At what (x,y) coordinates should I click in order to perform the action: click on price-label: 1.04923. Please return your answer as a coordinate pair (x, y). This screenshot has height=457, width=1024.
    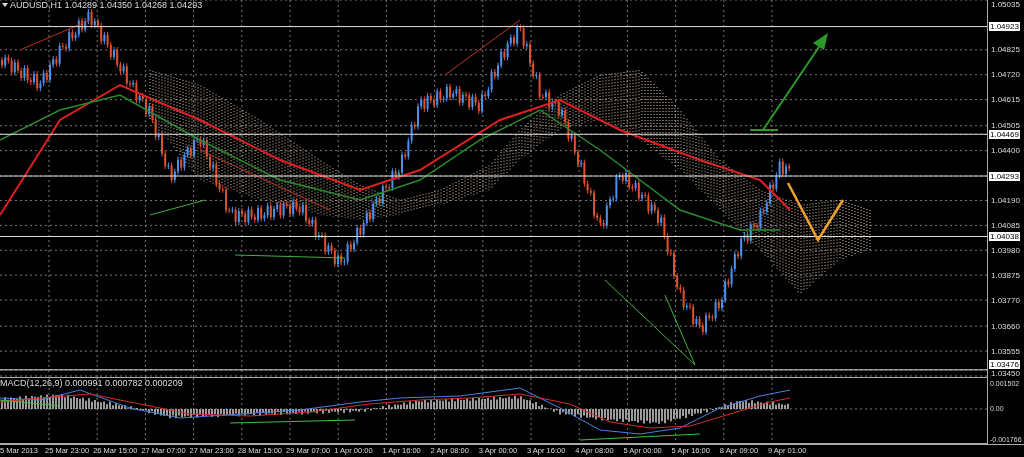
    Looking at the image, I should click on (1004, 27).